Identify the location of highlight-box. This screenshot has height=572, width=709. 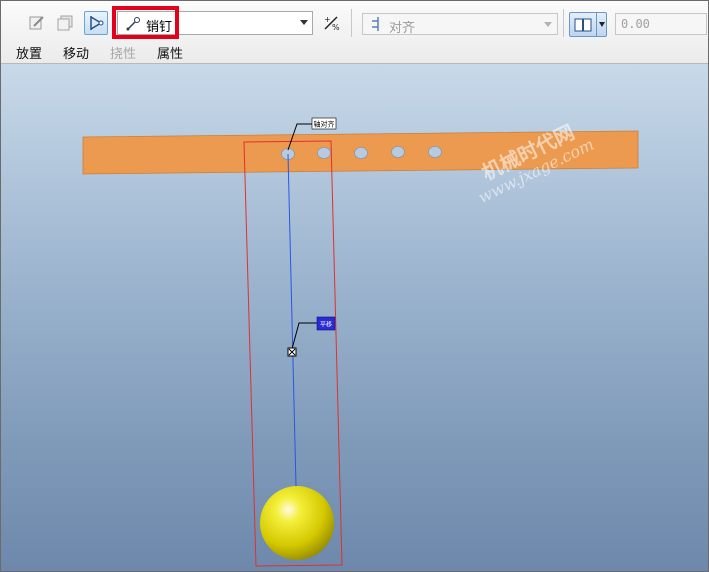
(145, 22).